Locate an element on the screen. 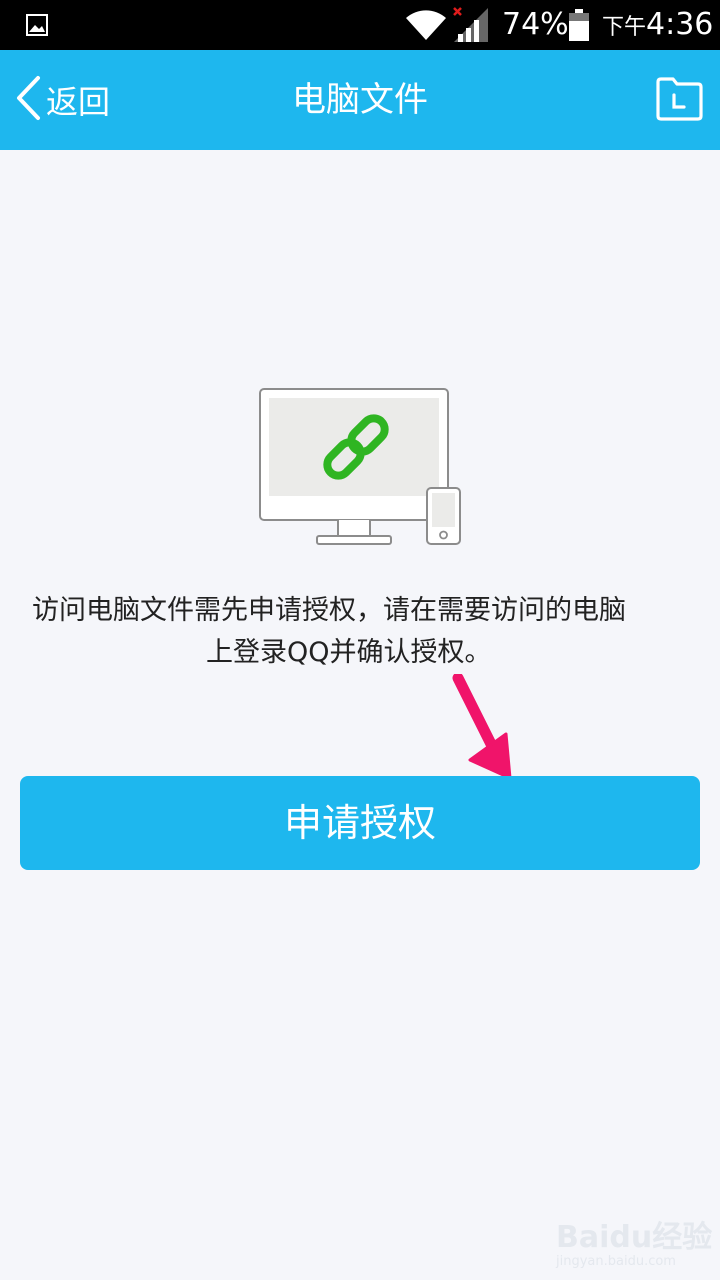  battery-icon is located at coordinates (579, 27).